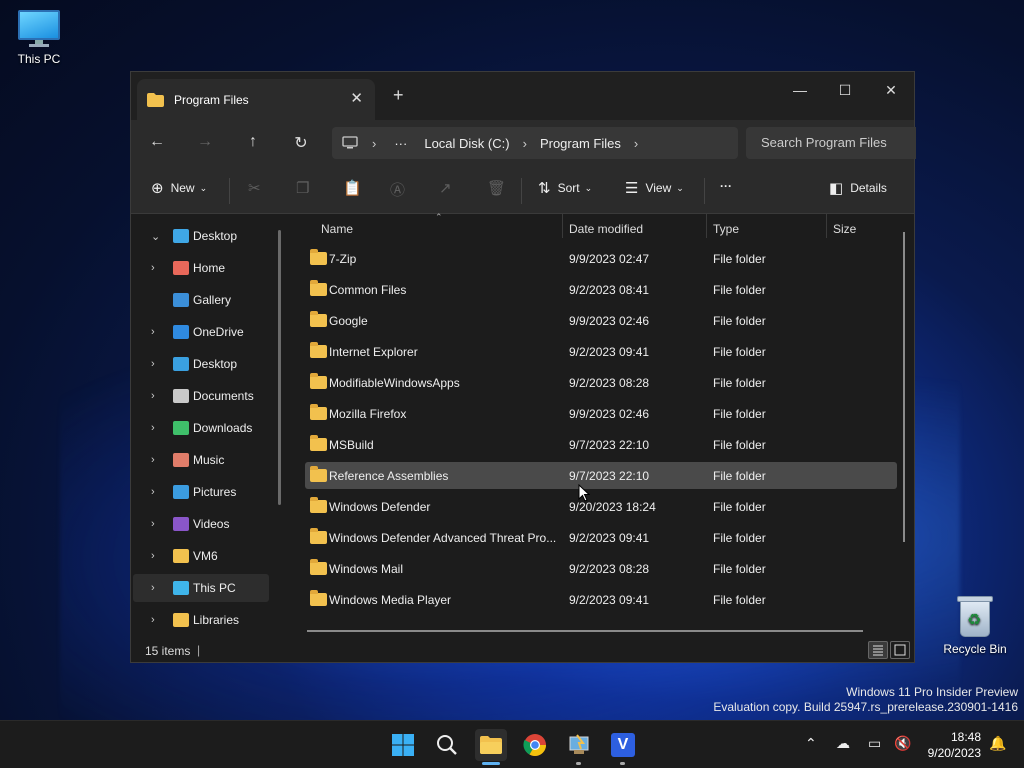 The width and height of the screenshot is (1024, 768). Describe the element at coordinates (205, 142) in the screenshot. I see `forward-button: →` at that location.